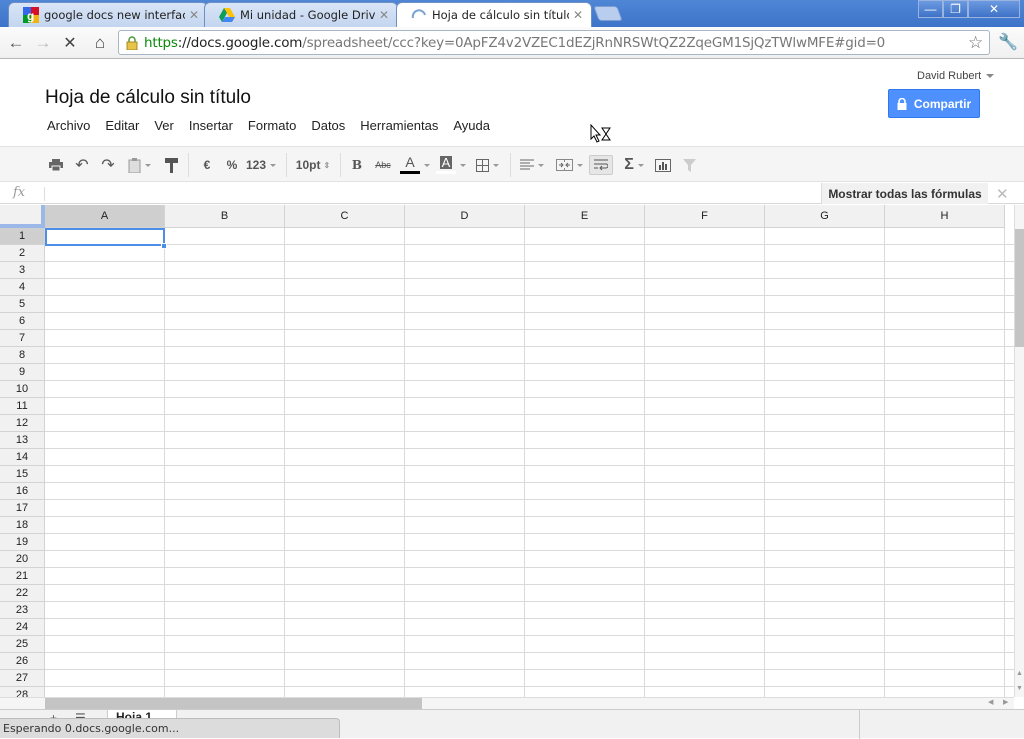  What do you see at coordinates (16, 43) in the screenshot?
I see `back-arrow-icon: ←` at bounding box center [16, 43].